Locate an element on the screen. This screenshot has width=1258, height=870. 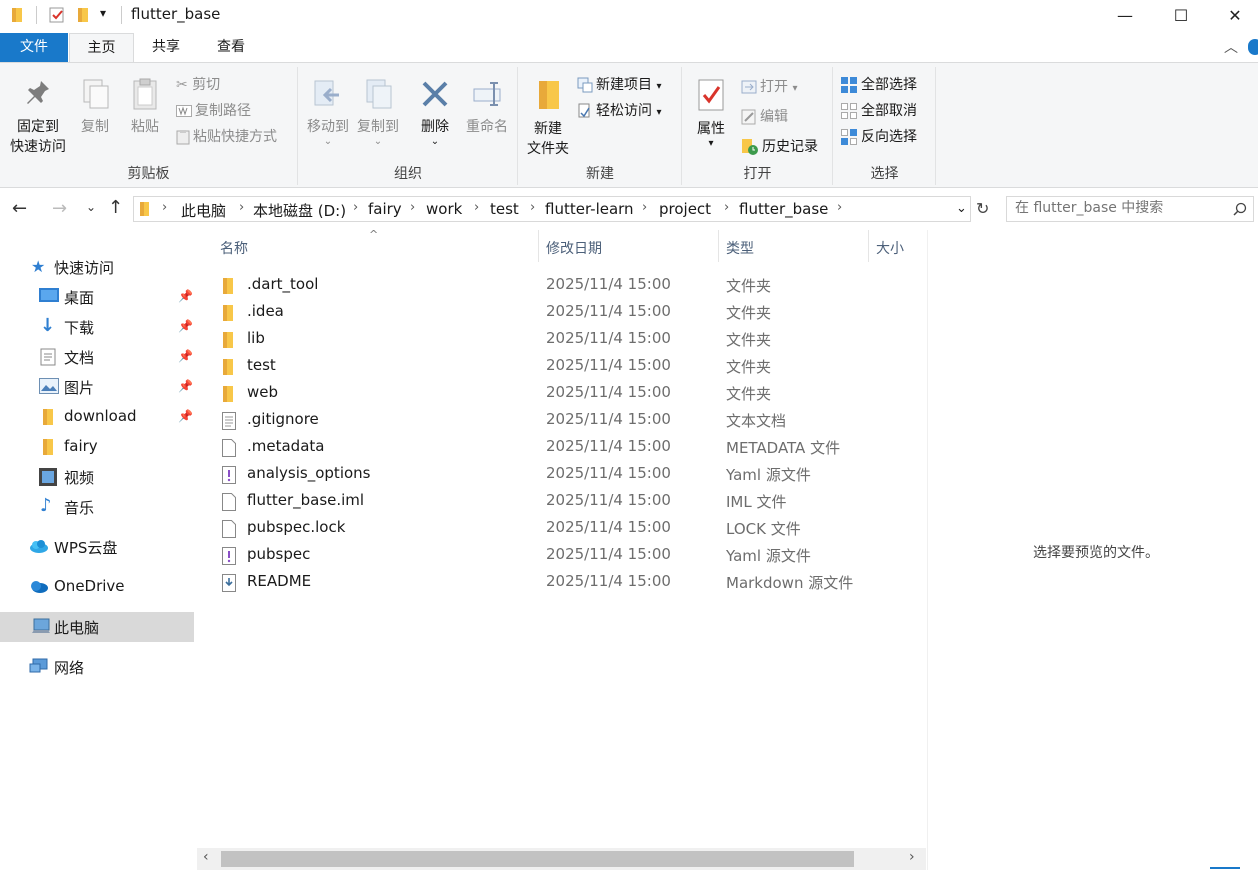
horizontal-scrollbar: ‹ › is located at coordinates (561, 859).